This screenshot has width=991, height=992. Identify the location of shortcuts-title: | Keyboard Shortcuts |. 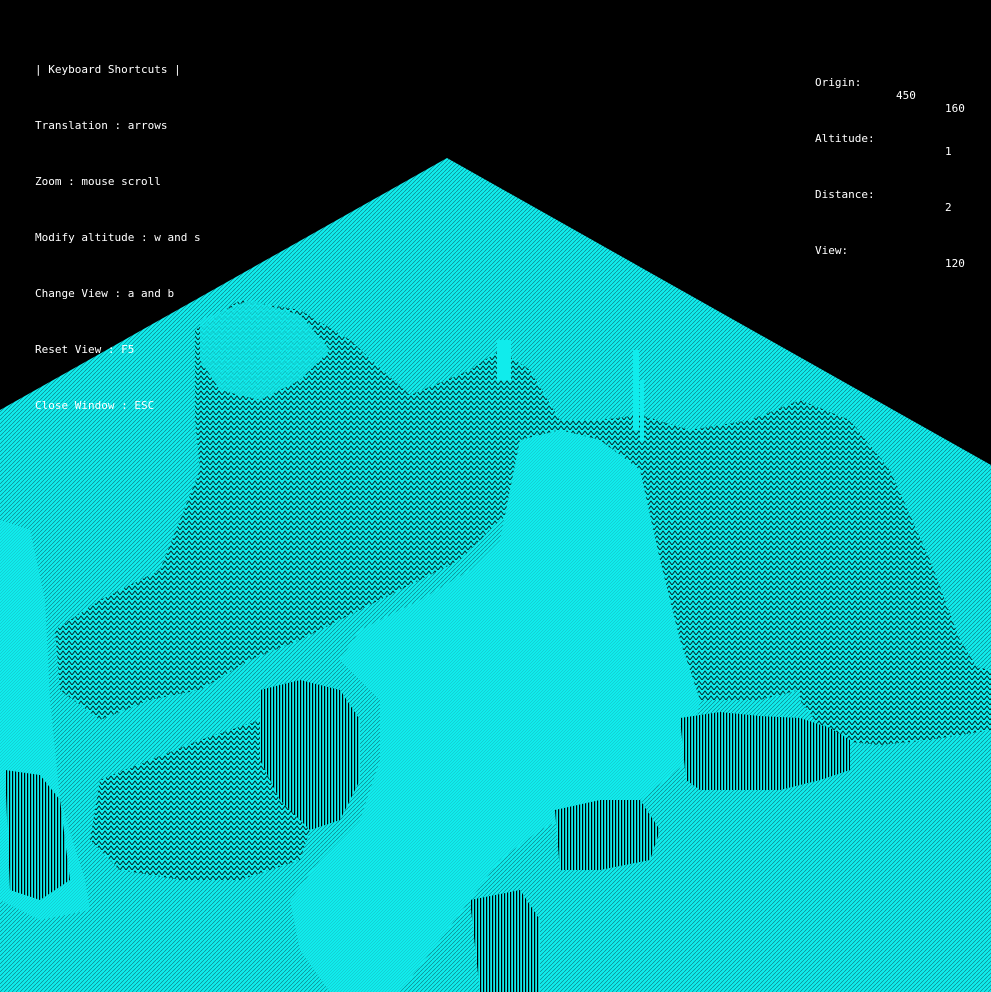
(108, 69).